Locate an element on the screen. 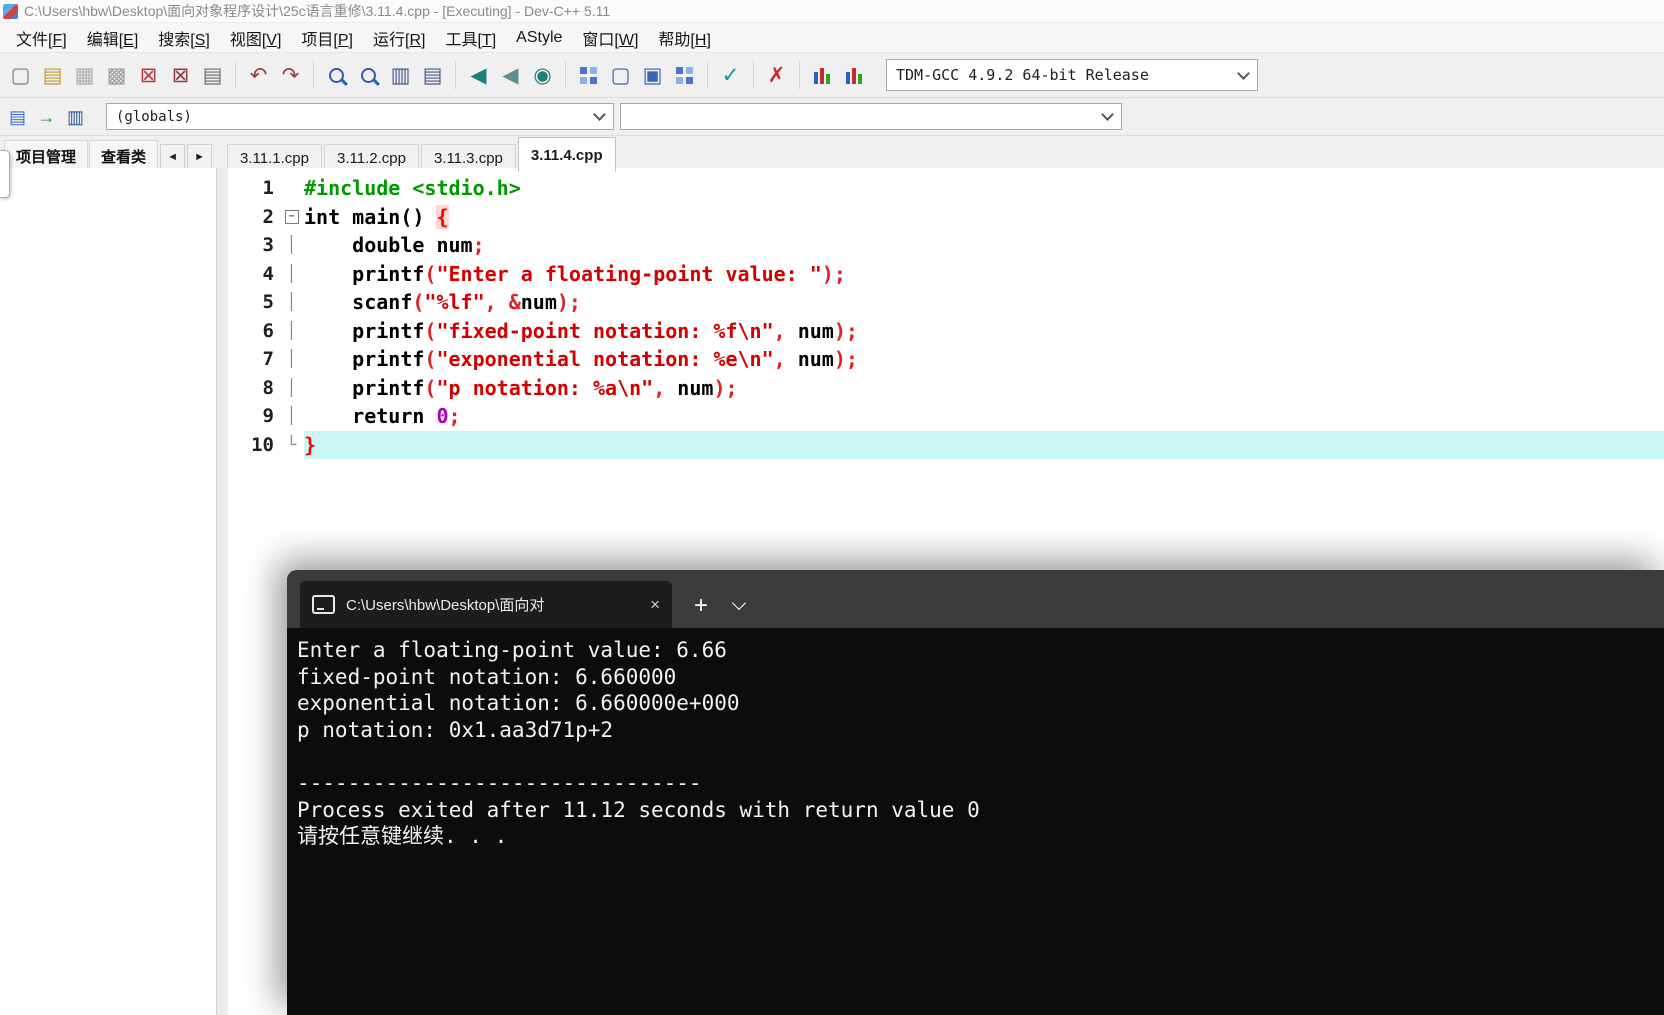 The height and width of the screenshot is (1015, 1664). new-file-small-icon: ▤ is located at coordinates (17, 116).